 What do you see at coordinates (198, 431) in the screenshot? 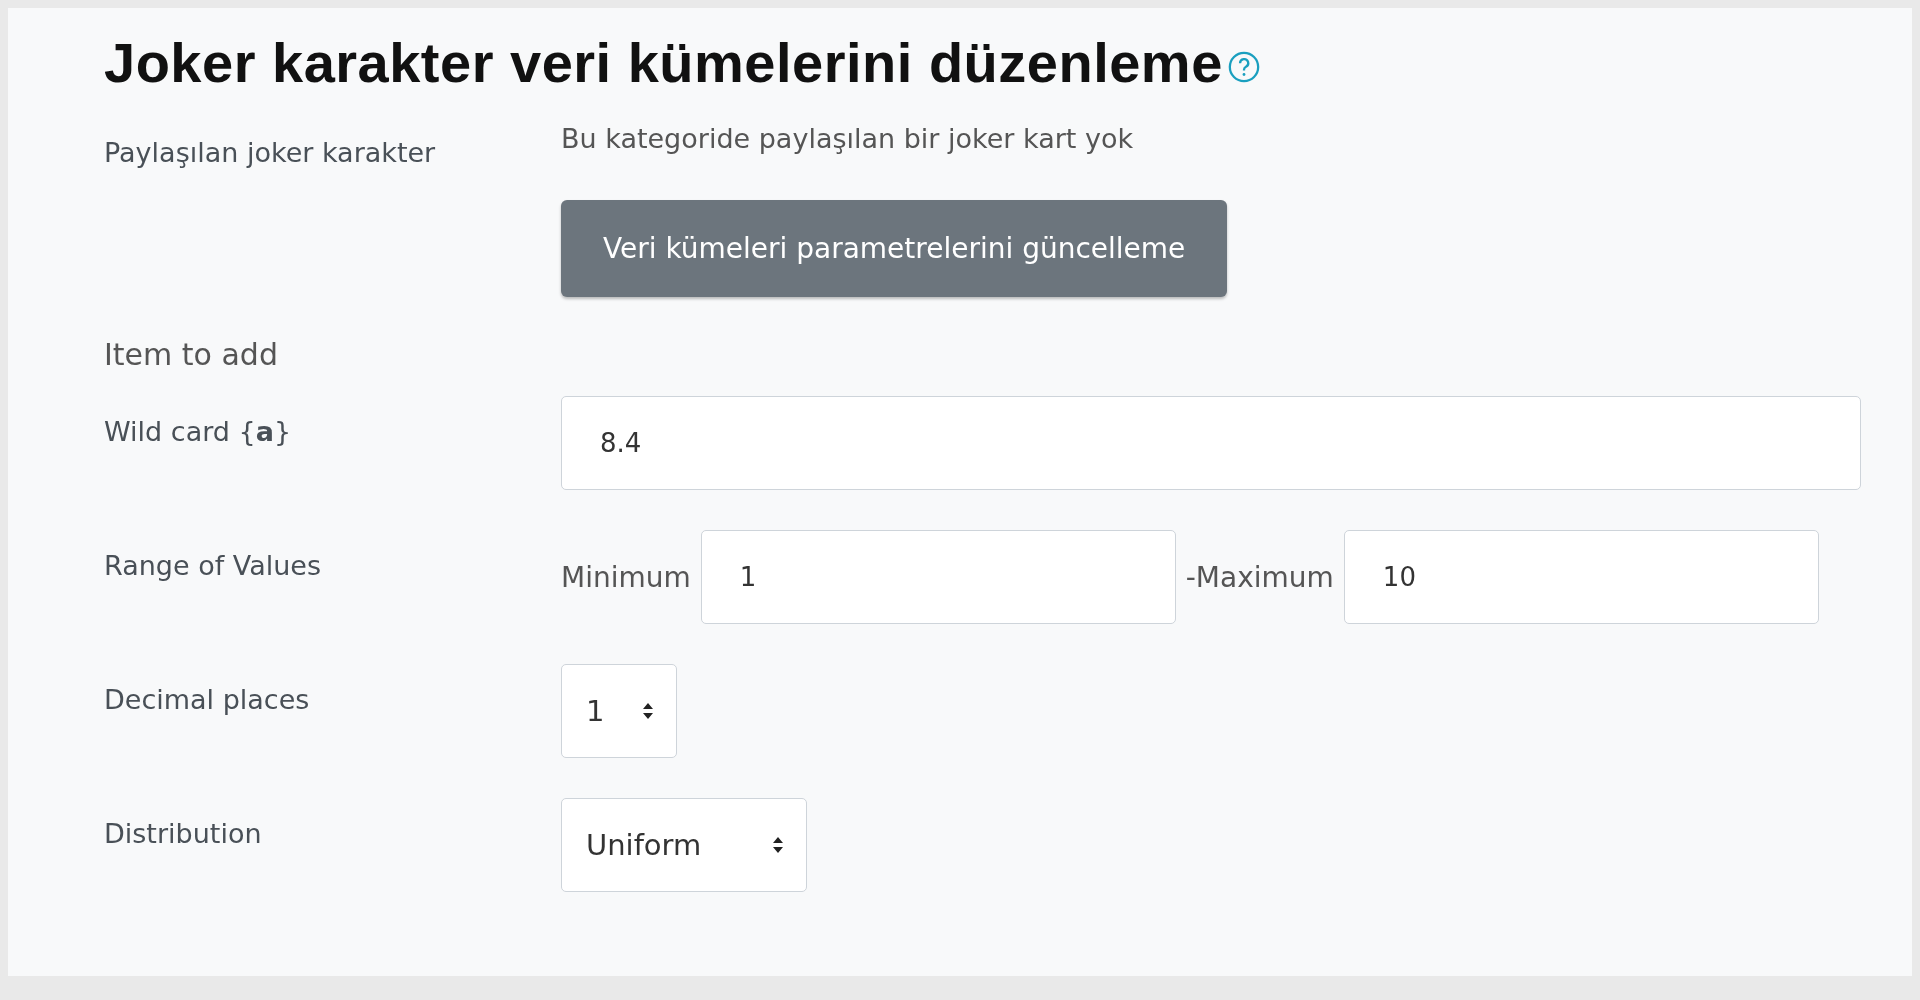
I see `field-label: Wild card {a}` at bounding box center [198, 431].